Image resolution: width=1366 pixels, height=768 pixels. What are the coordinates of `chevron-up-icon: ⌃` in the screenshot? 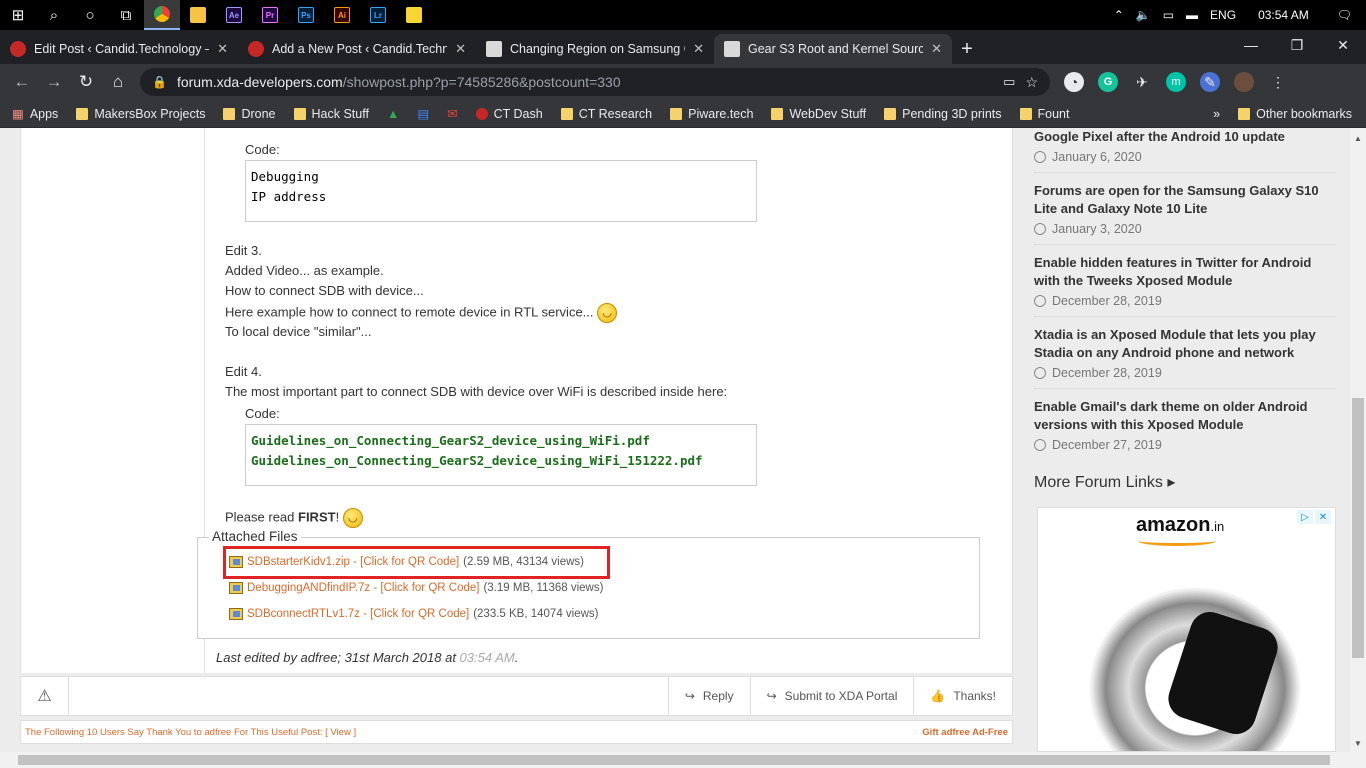 It's located at (1119, 15).